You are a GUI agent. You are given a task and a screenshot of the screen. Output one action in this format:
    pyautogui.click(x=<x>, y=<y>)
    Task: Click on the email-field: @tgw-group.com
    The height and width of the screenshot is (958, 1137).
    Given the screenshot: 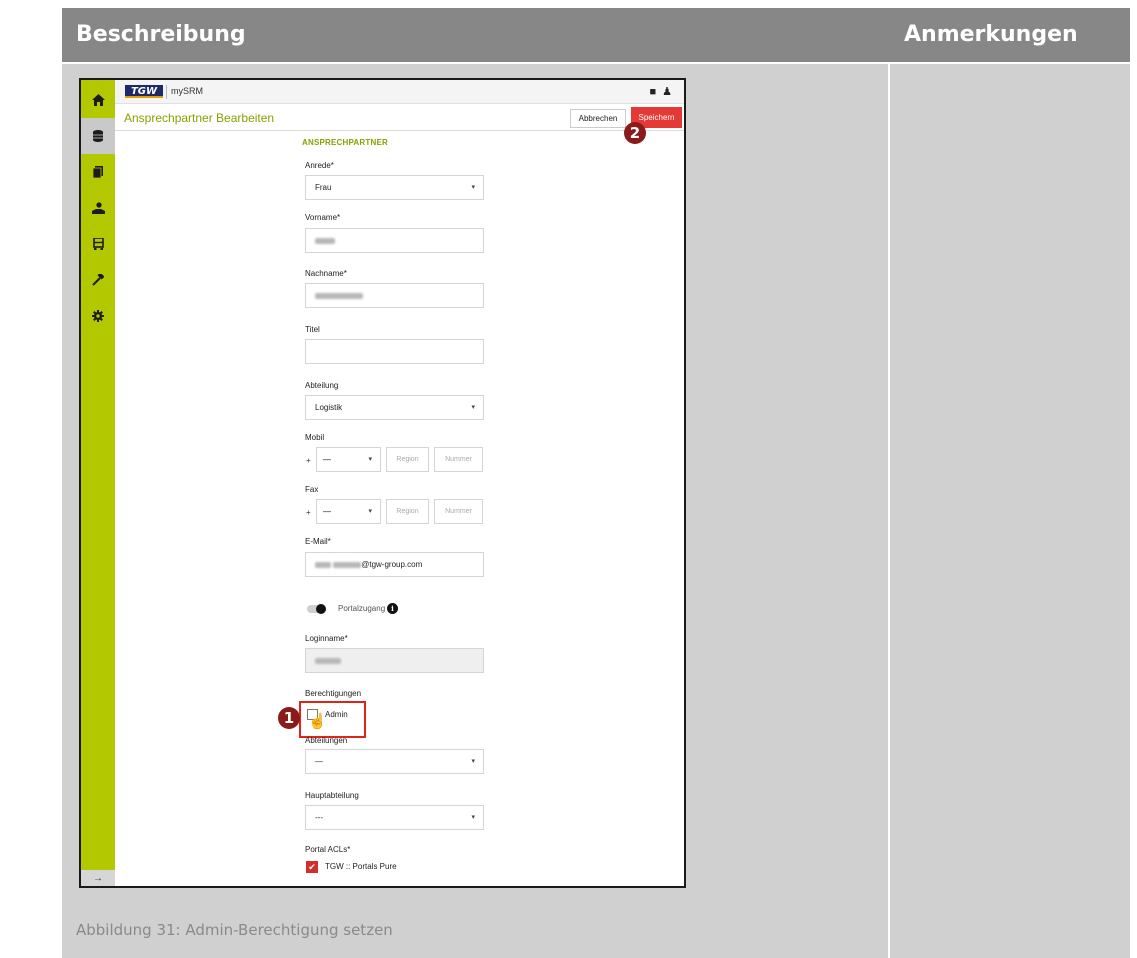 What is the action you would take?
    pyautogui.click(x=394, y=564)
    